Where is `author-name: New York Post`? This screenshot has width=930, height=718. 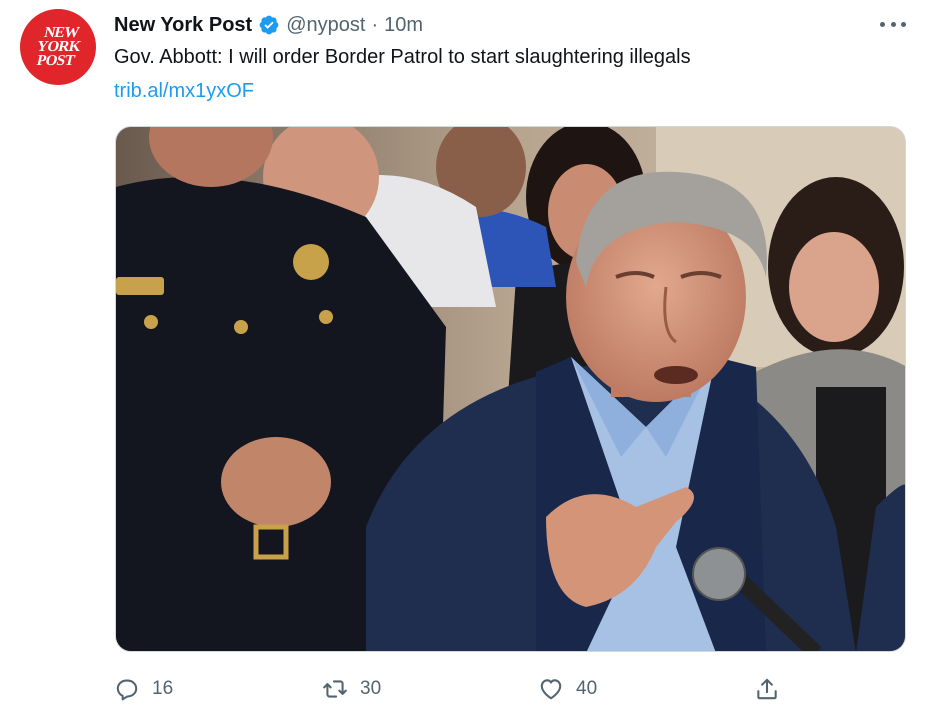 author-name: New York Post is located at coordinates (183, 25).